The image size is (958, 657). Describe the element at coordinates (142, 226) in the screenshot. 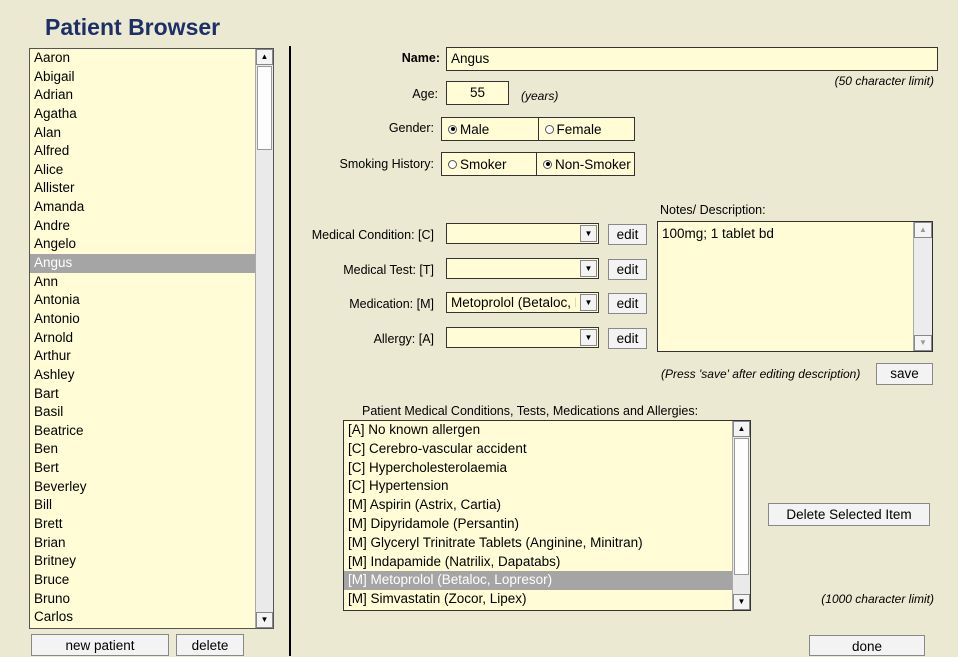

I see `patient-list-item: Andre` at that location.